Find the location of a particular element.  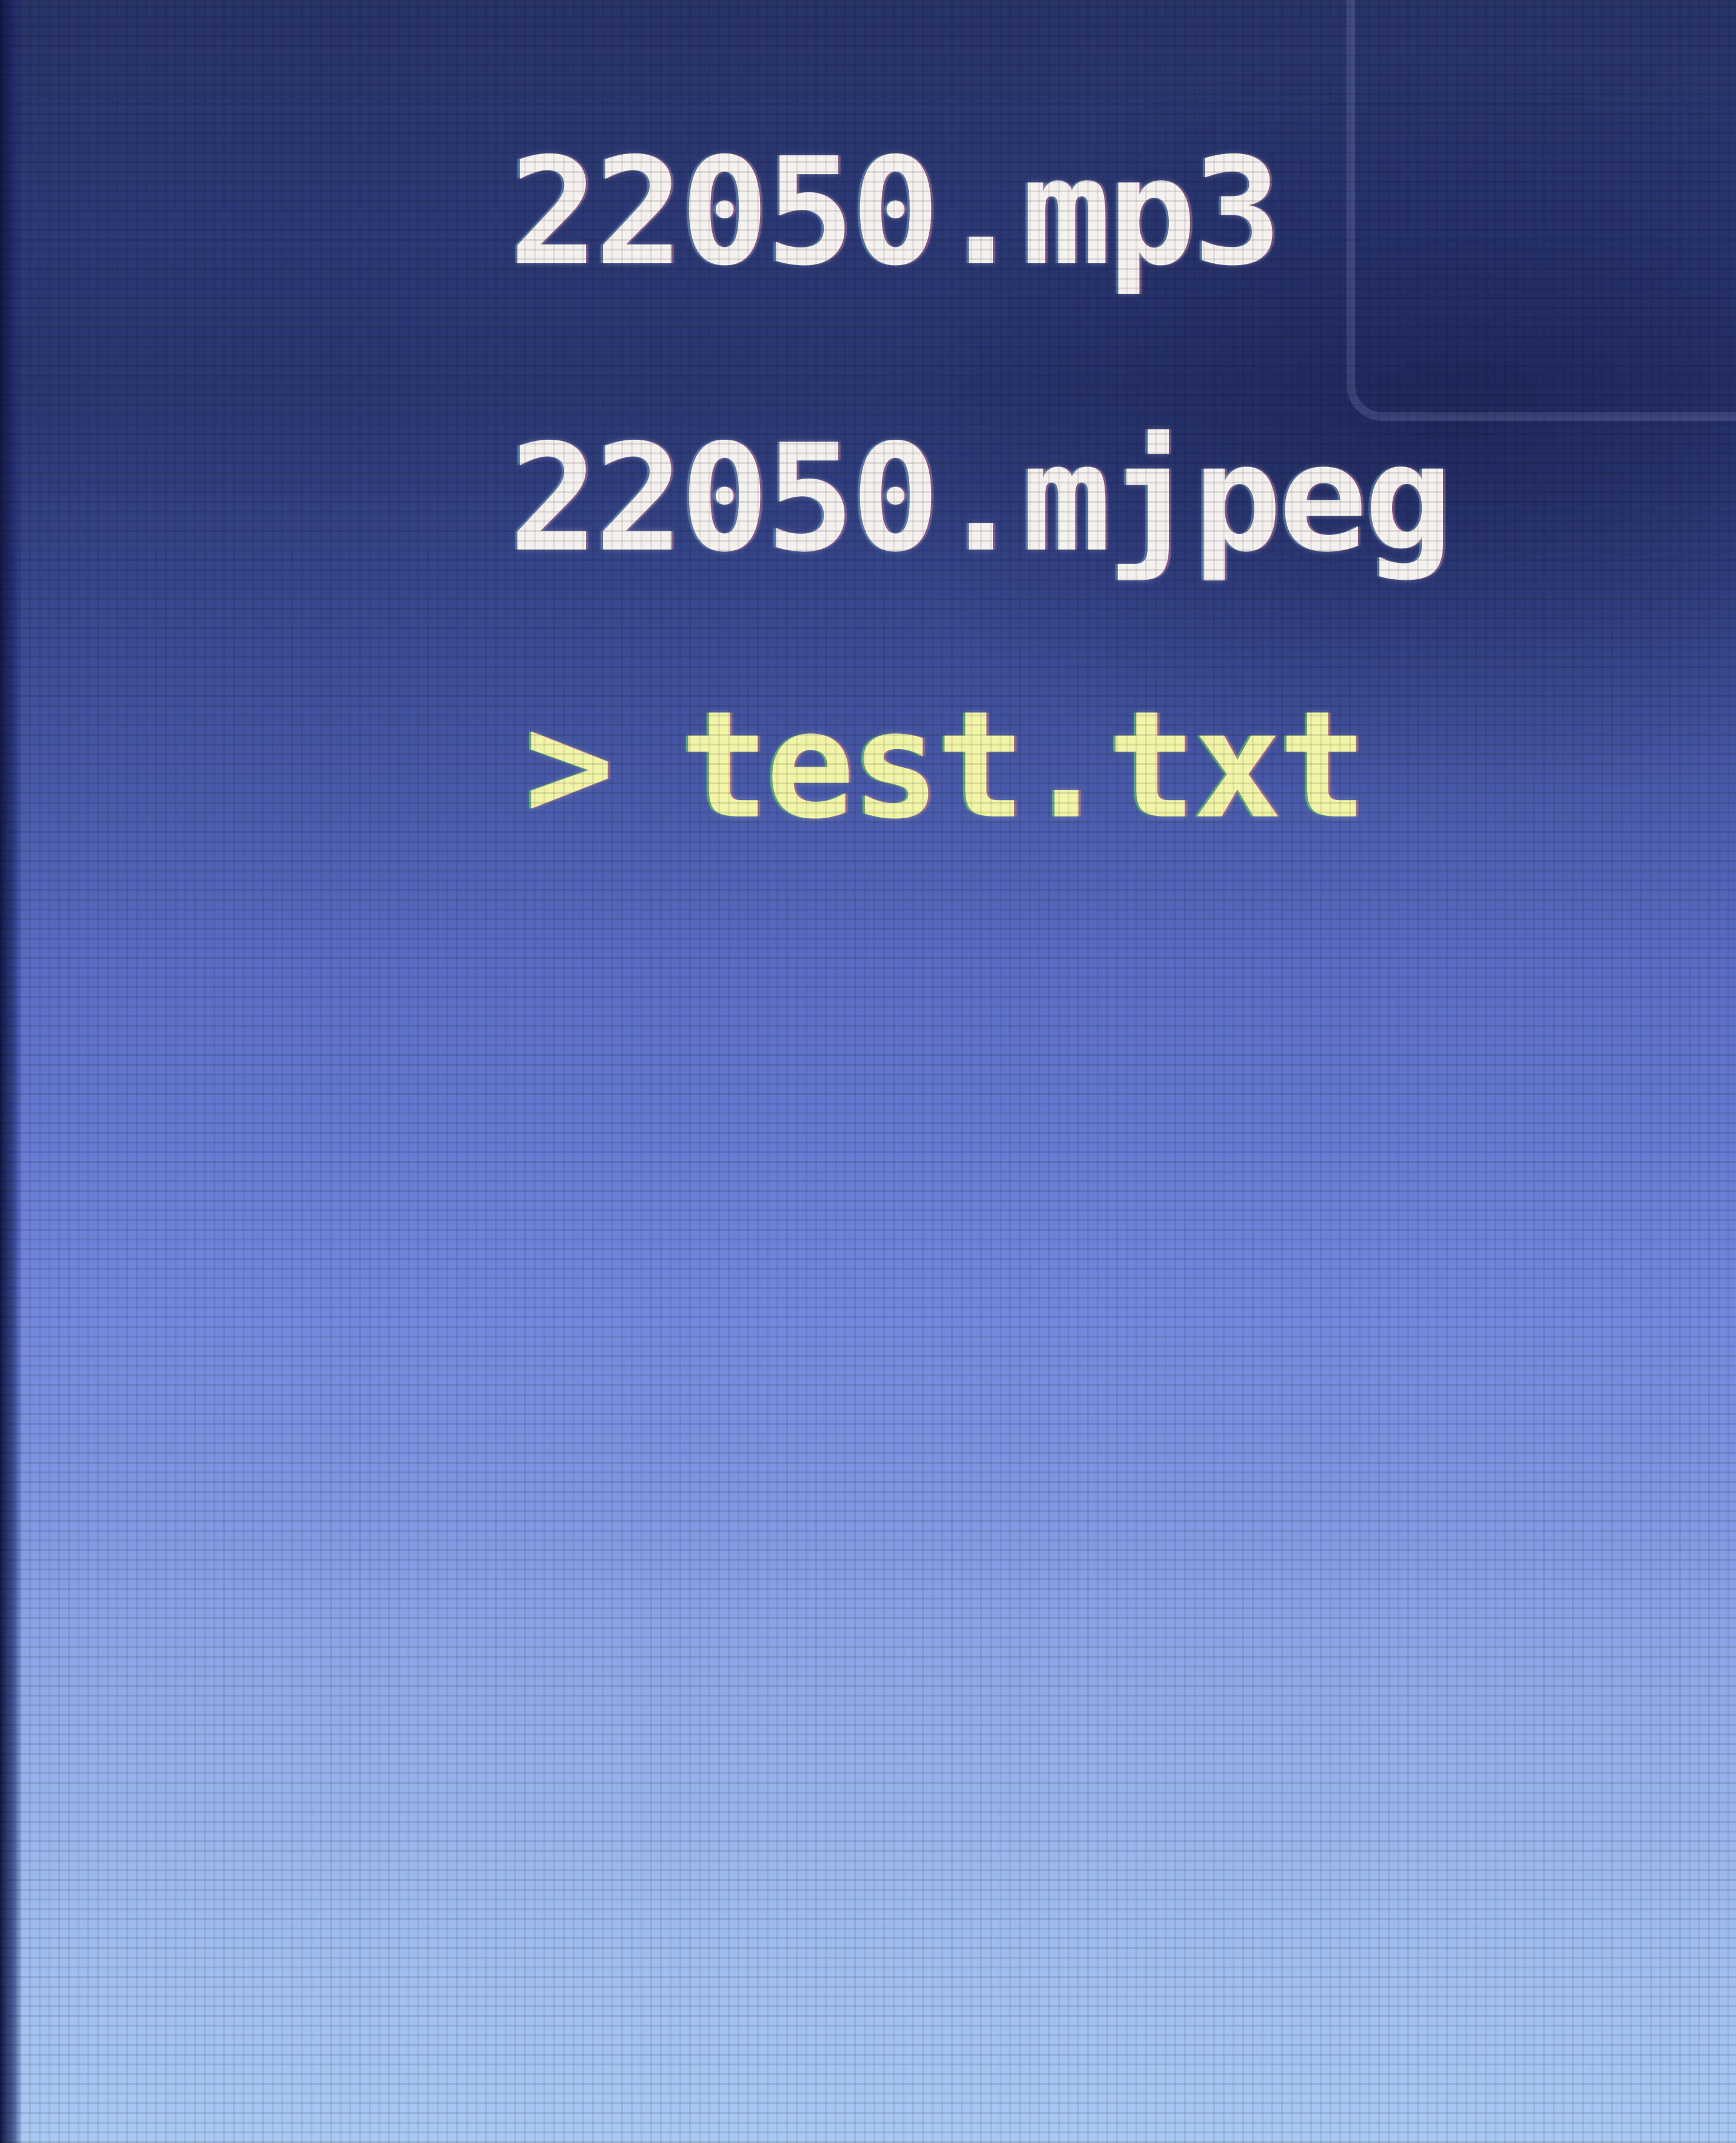

file-list-item-selected: > test.txt is located at coordinates (689, 686).